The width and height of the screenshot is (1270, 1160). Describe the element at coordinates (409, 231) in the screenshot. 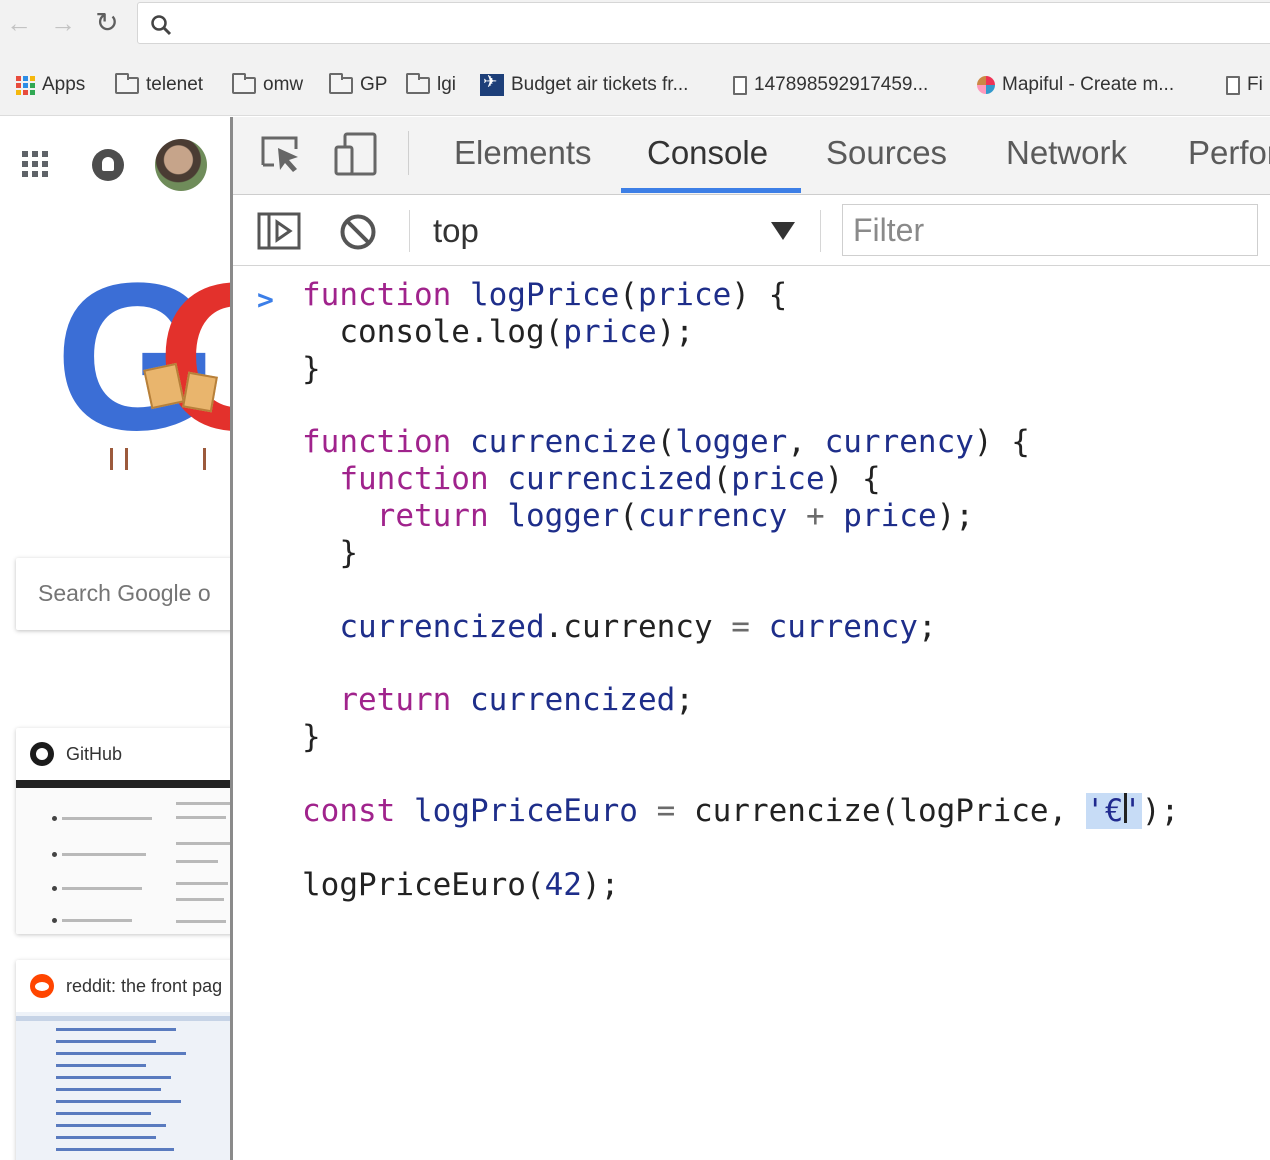

I see `toolbar-separator` at that location.